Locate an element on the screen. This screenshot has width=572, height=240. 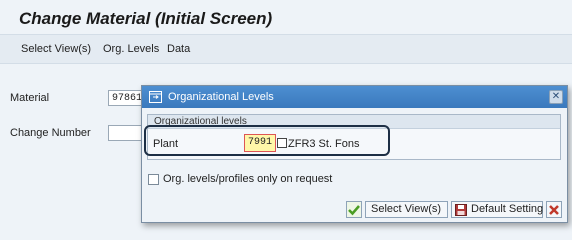
title-bar: Change Material (Initial Screen) is located at coordinates (286, 17).